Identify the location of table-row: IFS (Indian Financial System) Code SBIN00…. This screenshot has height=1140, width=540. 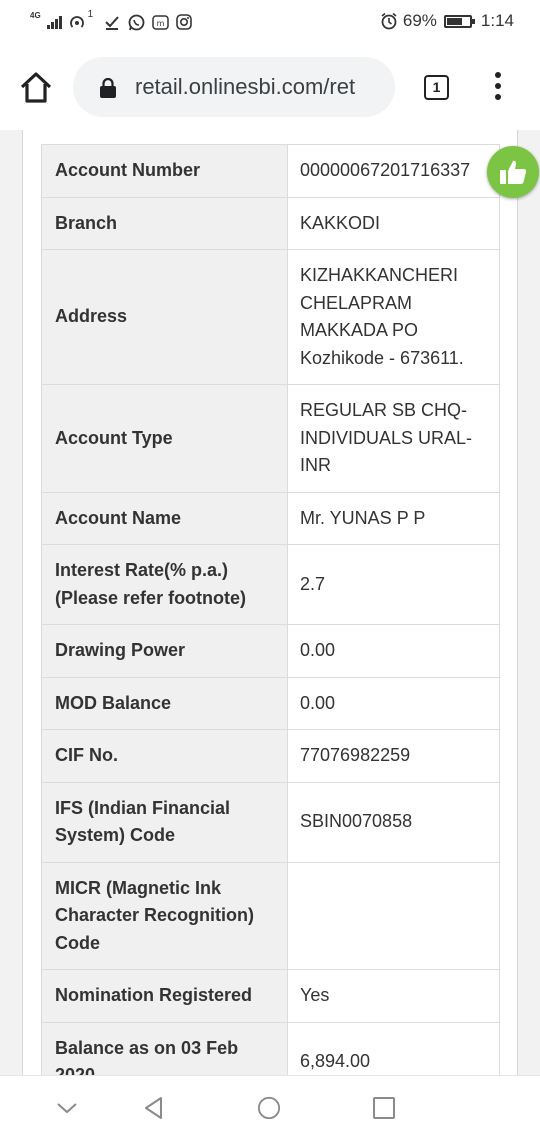
(270, 822).